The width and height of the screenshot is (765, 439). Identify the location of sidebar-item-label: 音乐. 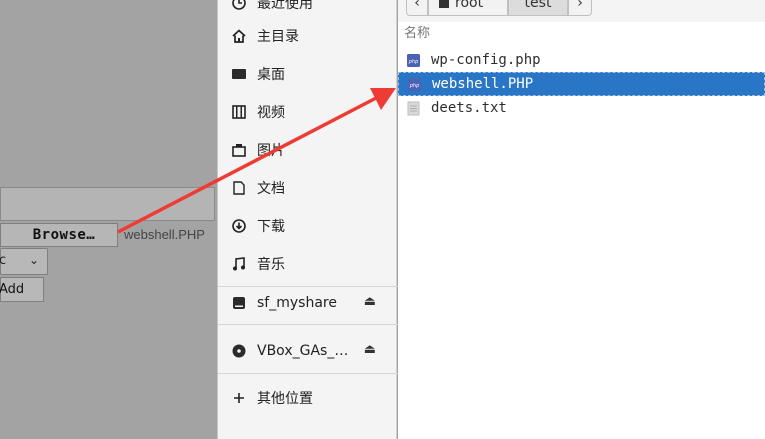
(271, 265).